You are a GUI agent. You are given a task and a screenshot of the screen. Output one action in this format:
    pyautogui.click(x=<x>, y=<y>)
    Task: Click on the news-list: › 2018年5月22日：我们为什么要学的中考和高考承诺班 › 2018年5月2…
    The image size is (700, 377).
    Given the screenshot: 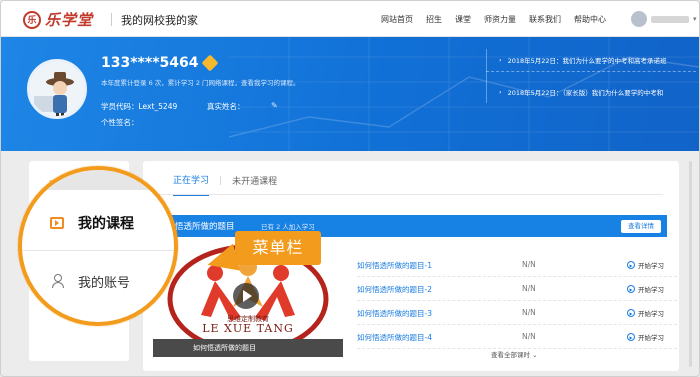 What is the action you would take?
    pyautogui.click(x=576, y=76)
    